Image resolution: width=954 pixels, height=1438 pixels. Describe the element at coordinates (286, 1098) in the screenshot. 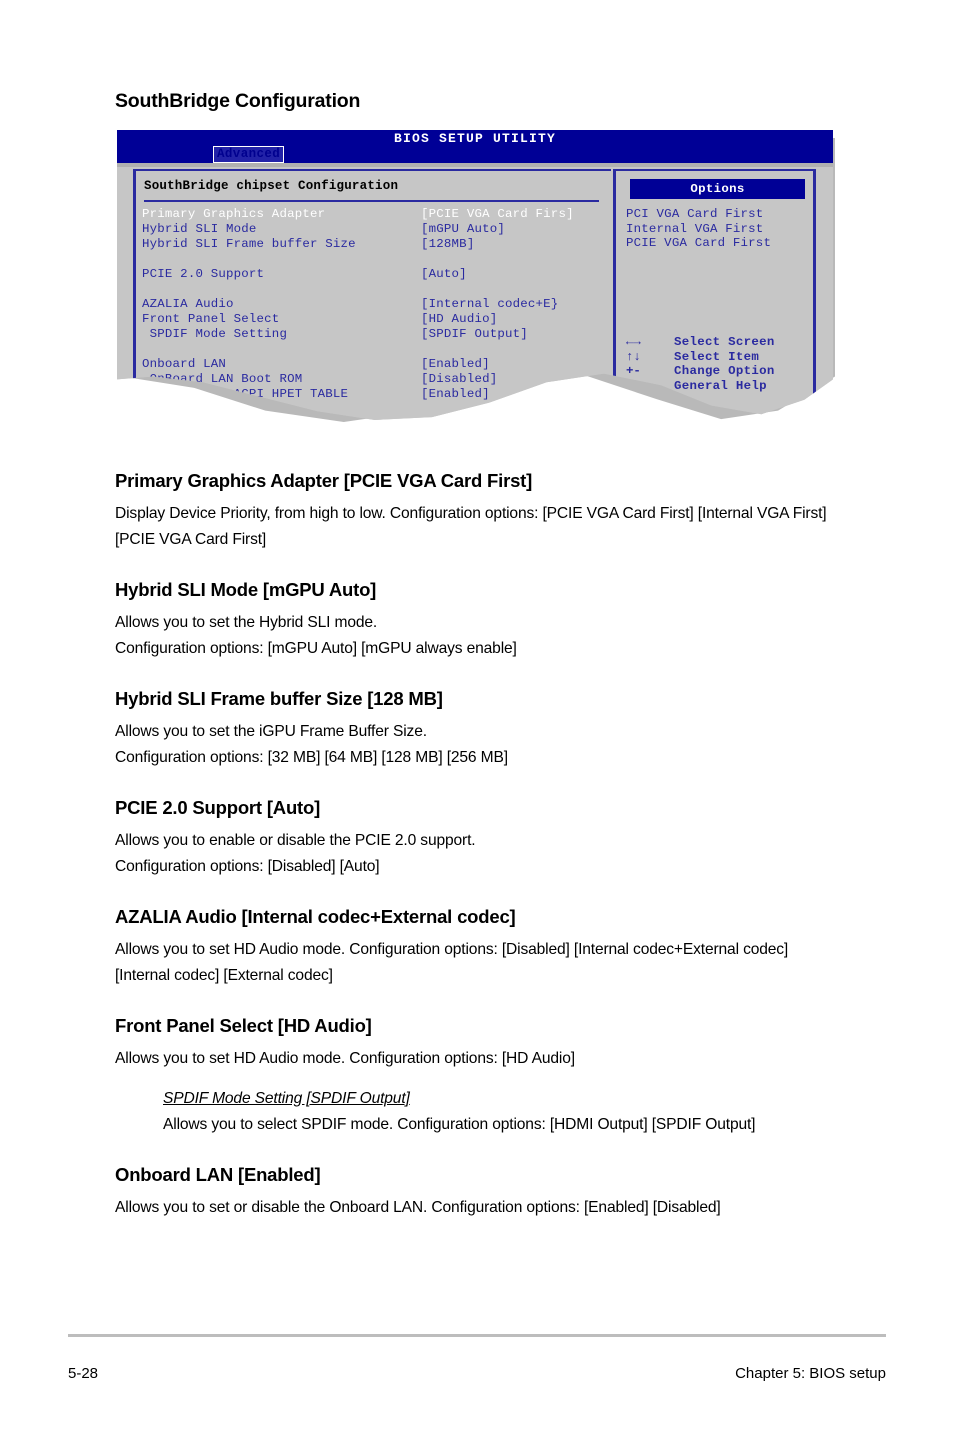

I see `sub-setting-heading: SPDIF Mode Setting [SPDIF Output]` at that location.